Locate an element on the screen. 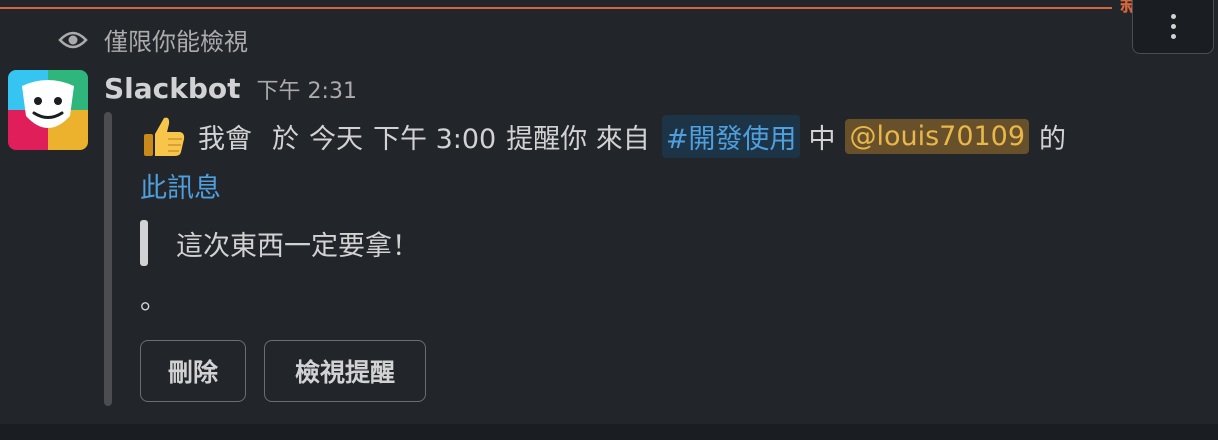 This screenshot has width=1218, height=440. quoted-message: 這次東西一定要拿！ is located at coordinates (297, 246).